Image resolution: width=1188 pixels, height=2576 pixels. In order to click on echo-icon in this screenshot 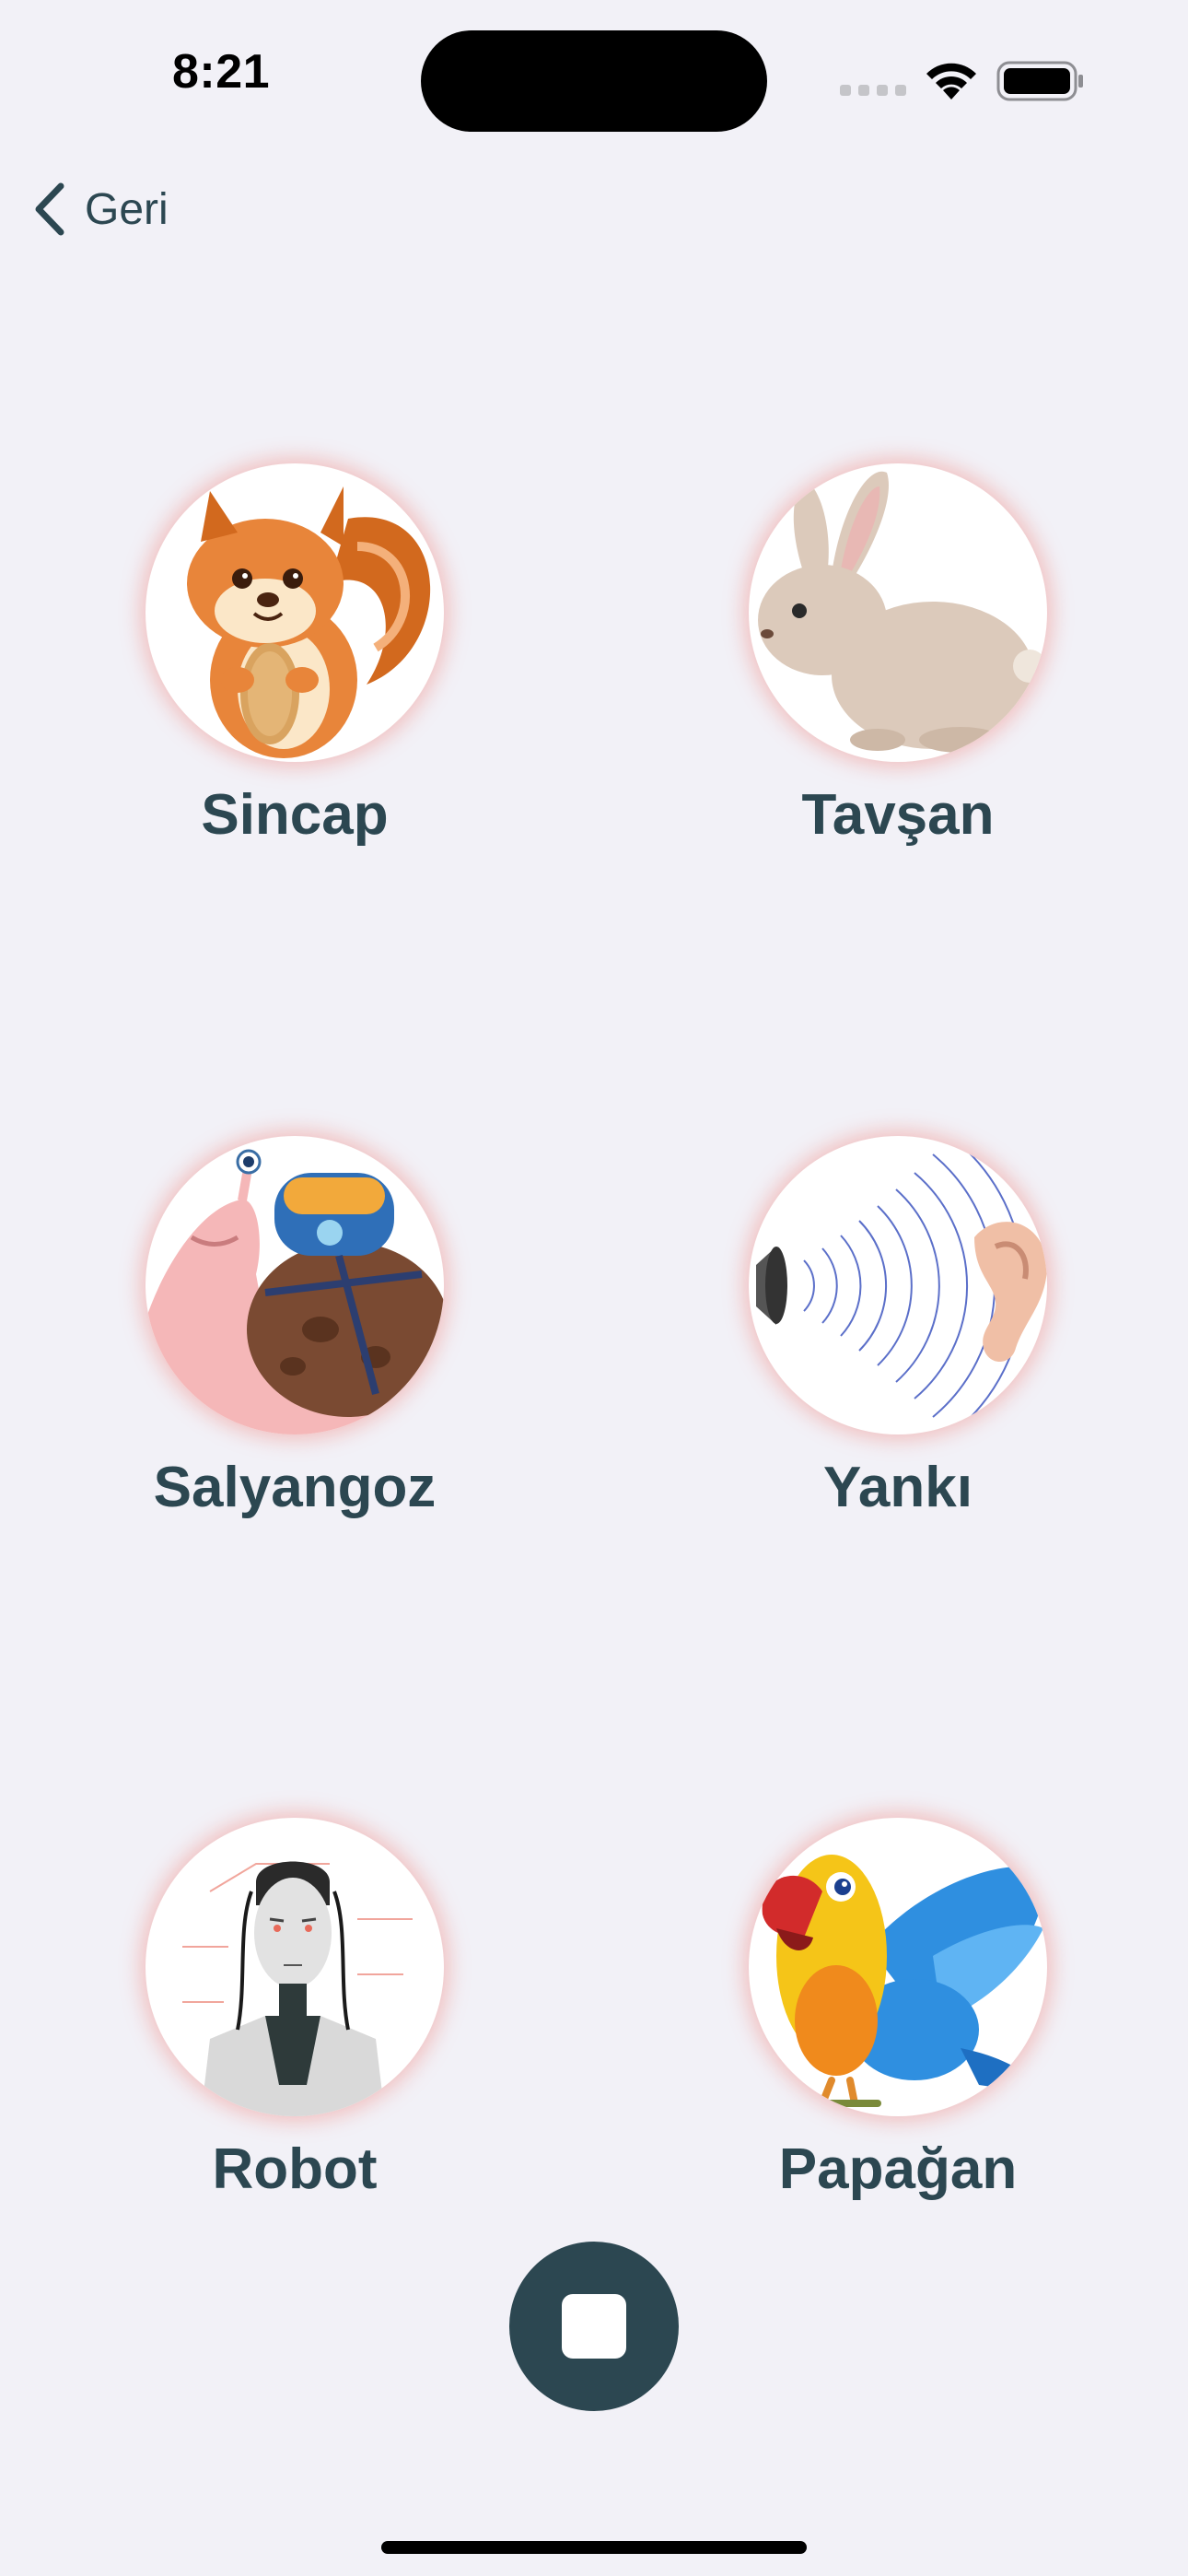, I will do `click(901, 1286)`.